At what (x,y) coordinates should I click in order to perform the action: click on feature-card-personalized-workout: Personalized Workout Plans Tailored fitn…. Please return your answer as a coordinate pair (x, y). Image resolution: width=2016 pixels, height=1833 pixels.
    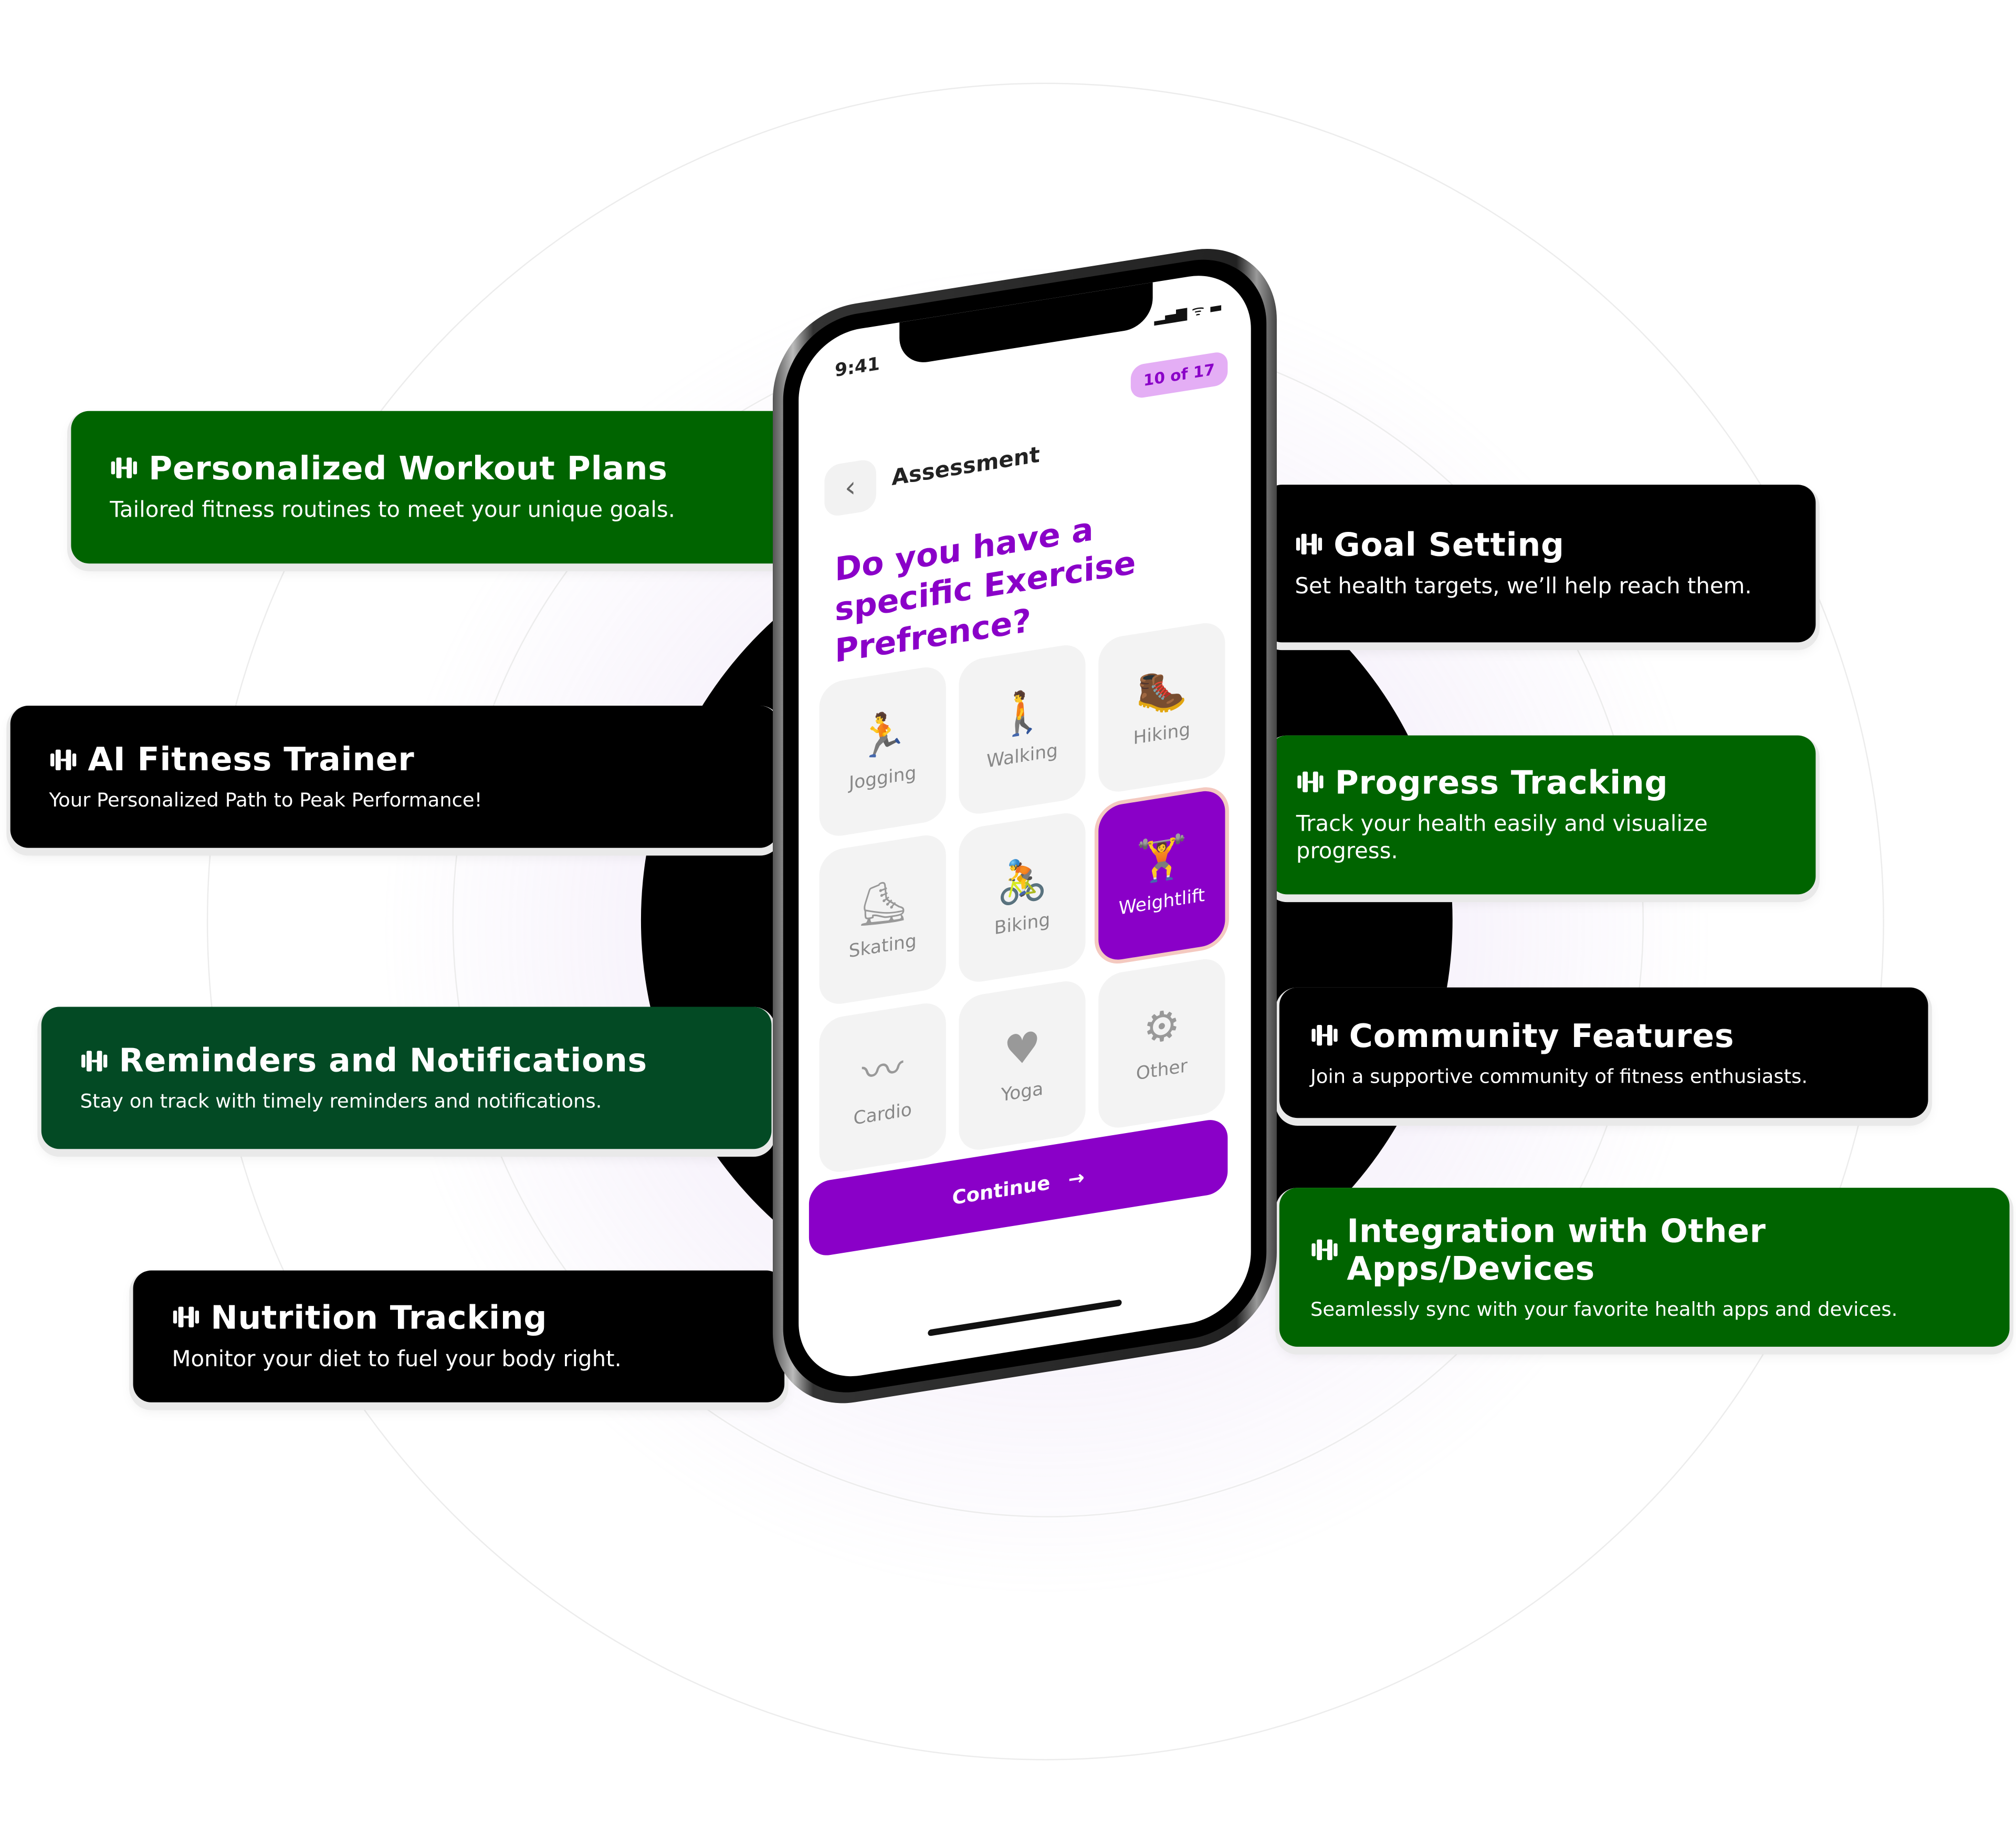
    Looking at the image, I should click on (434, 487).